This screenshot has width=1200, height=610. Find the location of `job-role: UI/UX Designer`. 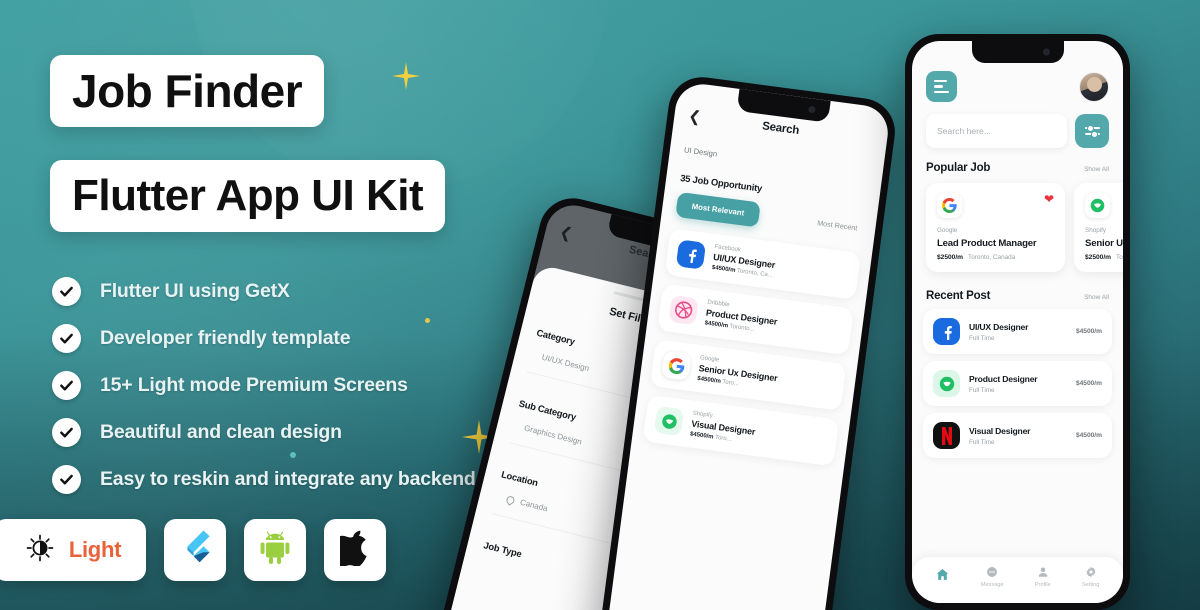

job-role: UI/UX Designer is located at coordinates (999, 326).